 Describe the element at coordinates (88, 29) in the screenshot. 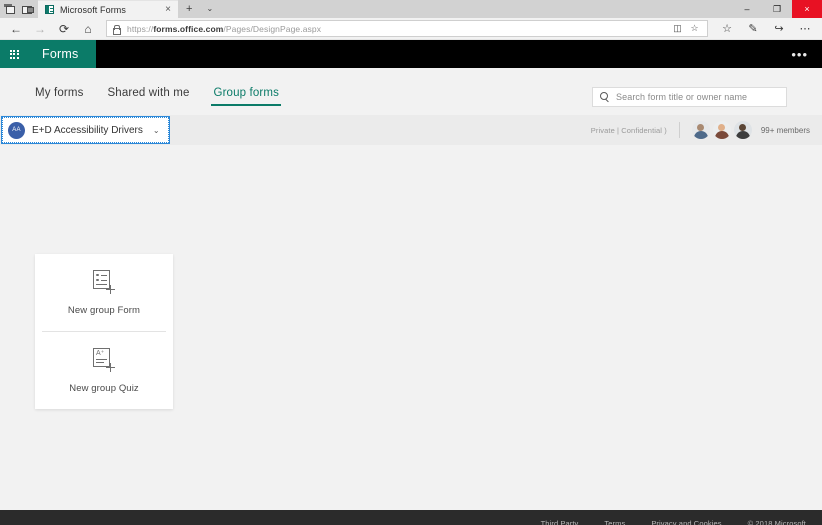

I see `home-button: ⌂` at that location.